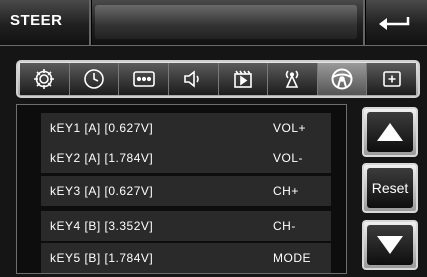  Describe the element at coordinates (102, 191) in the screenshot. I see `key-label: kEY3 [A] [0.627V]` at that location.